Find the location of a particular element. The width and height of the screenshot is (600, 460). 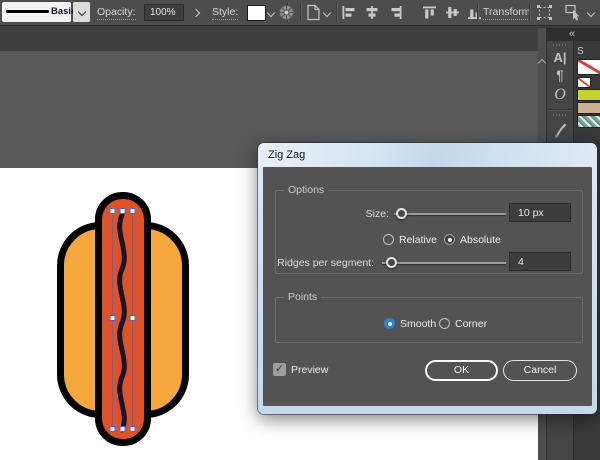

size-label: Size: is located at coordinates (377, 214).